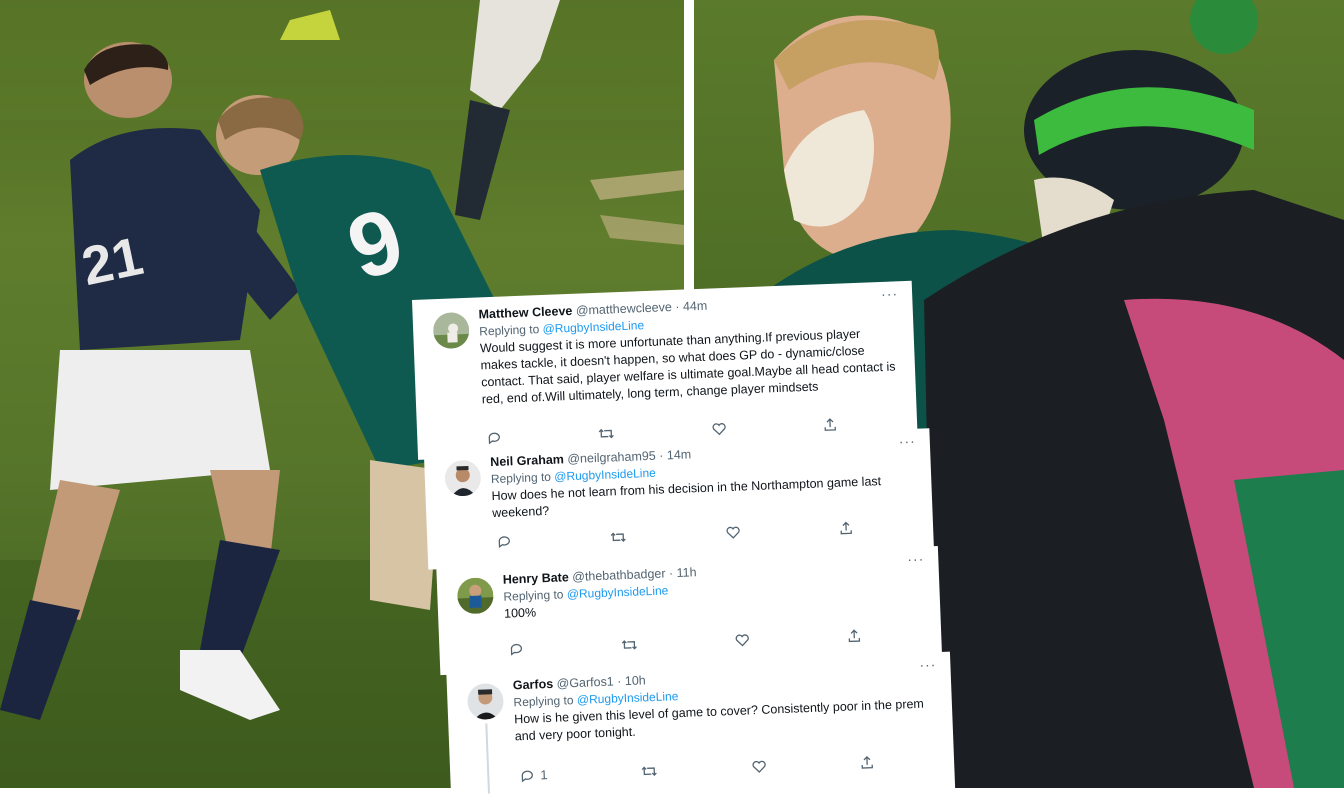  Describe the element at coordinates (679, 454) in the screenshot. I see `tweet-time: 14m` at that location.